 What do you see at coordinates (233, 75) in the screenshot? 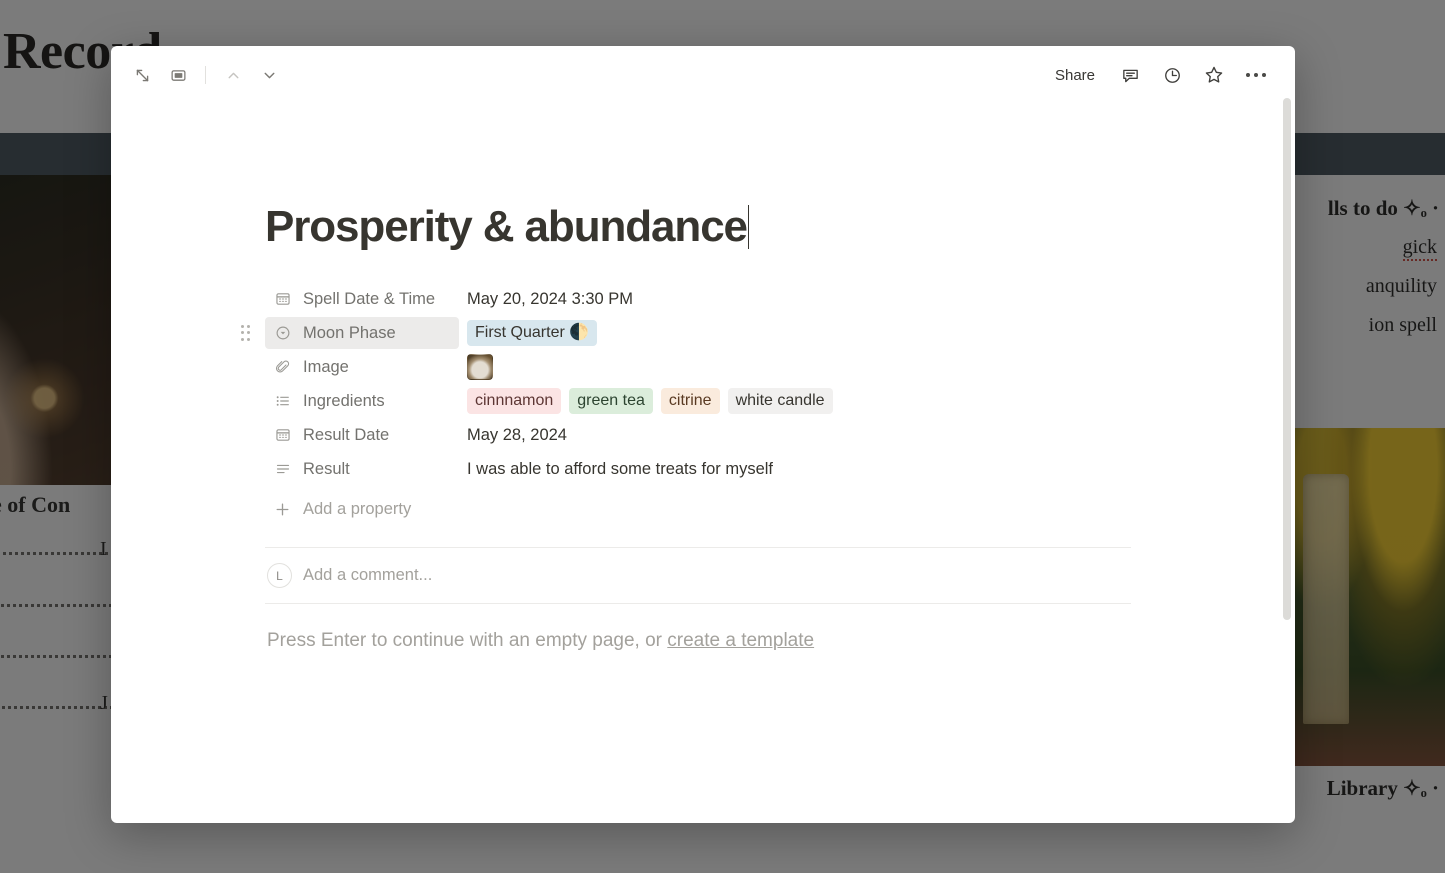
I see `chevron-up-icon` at bounding box center [233, 75].